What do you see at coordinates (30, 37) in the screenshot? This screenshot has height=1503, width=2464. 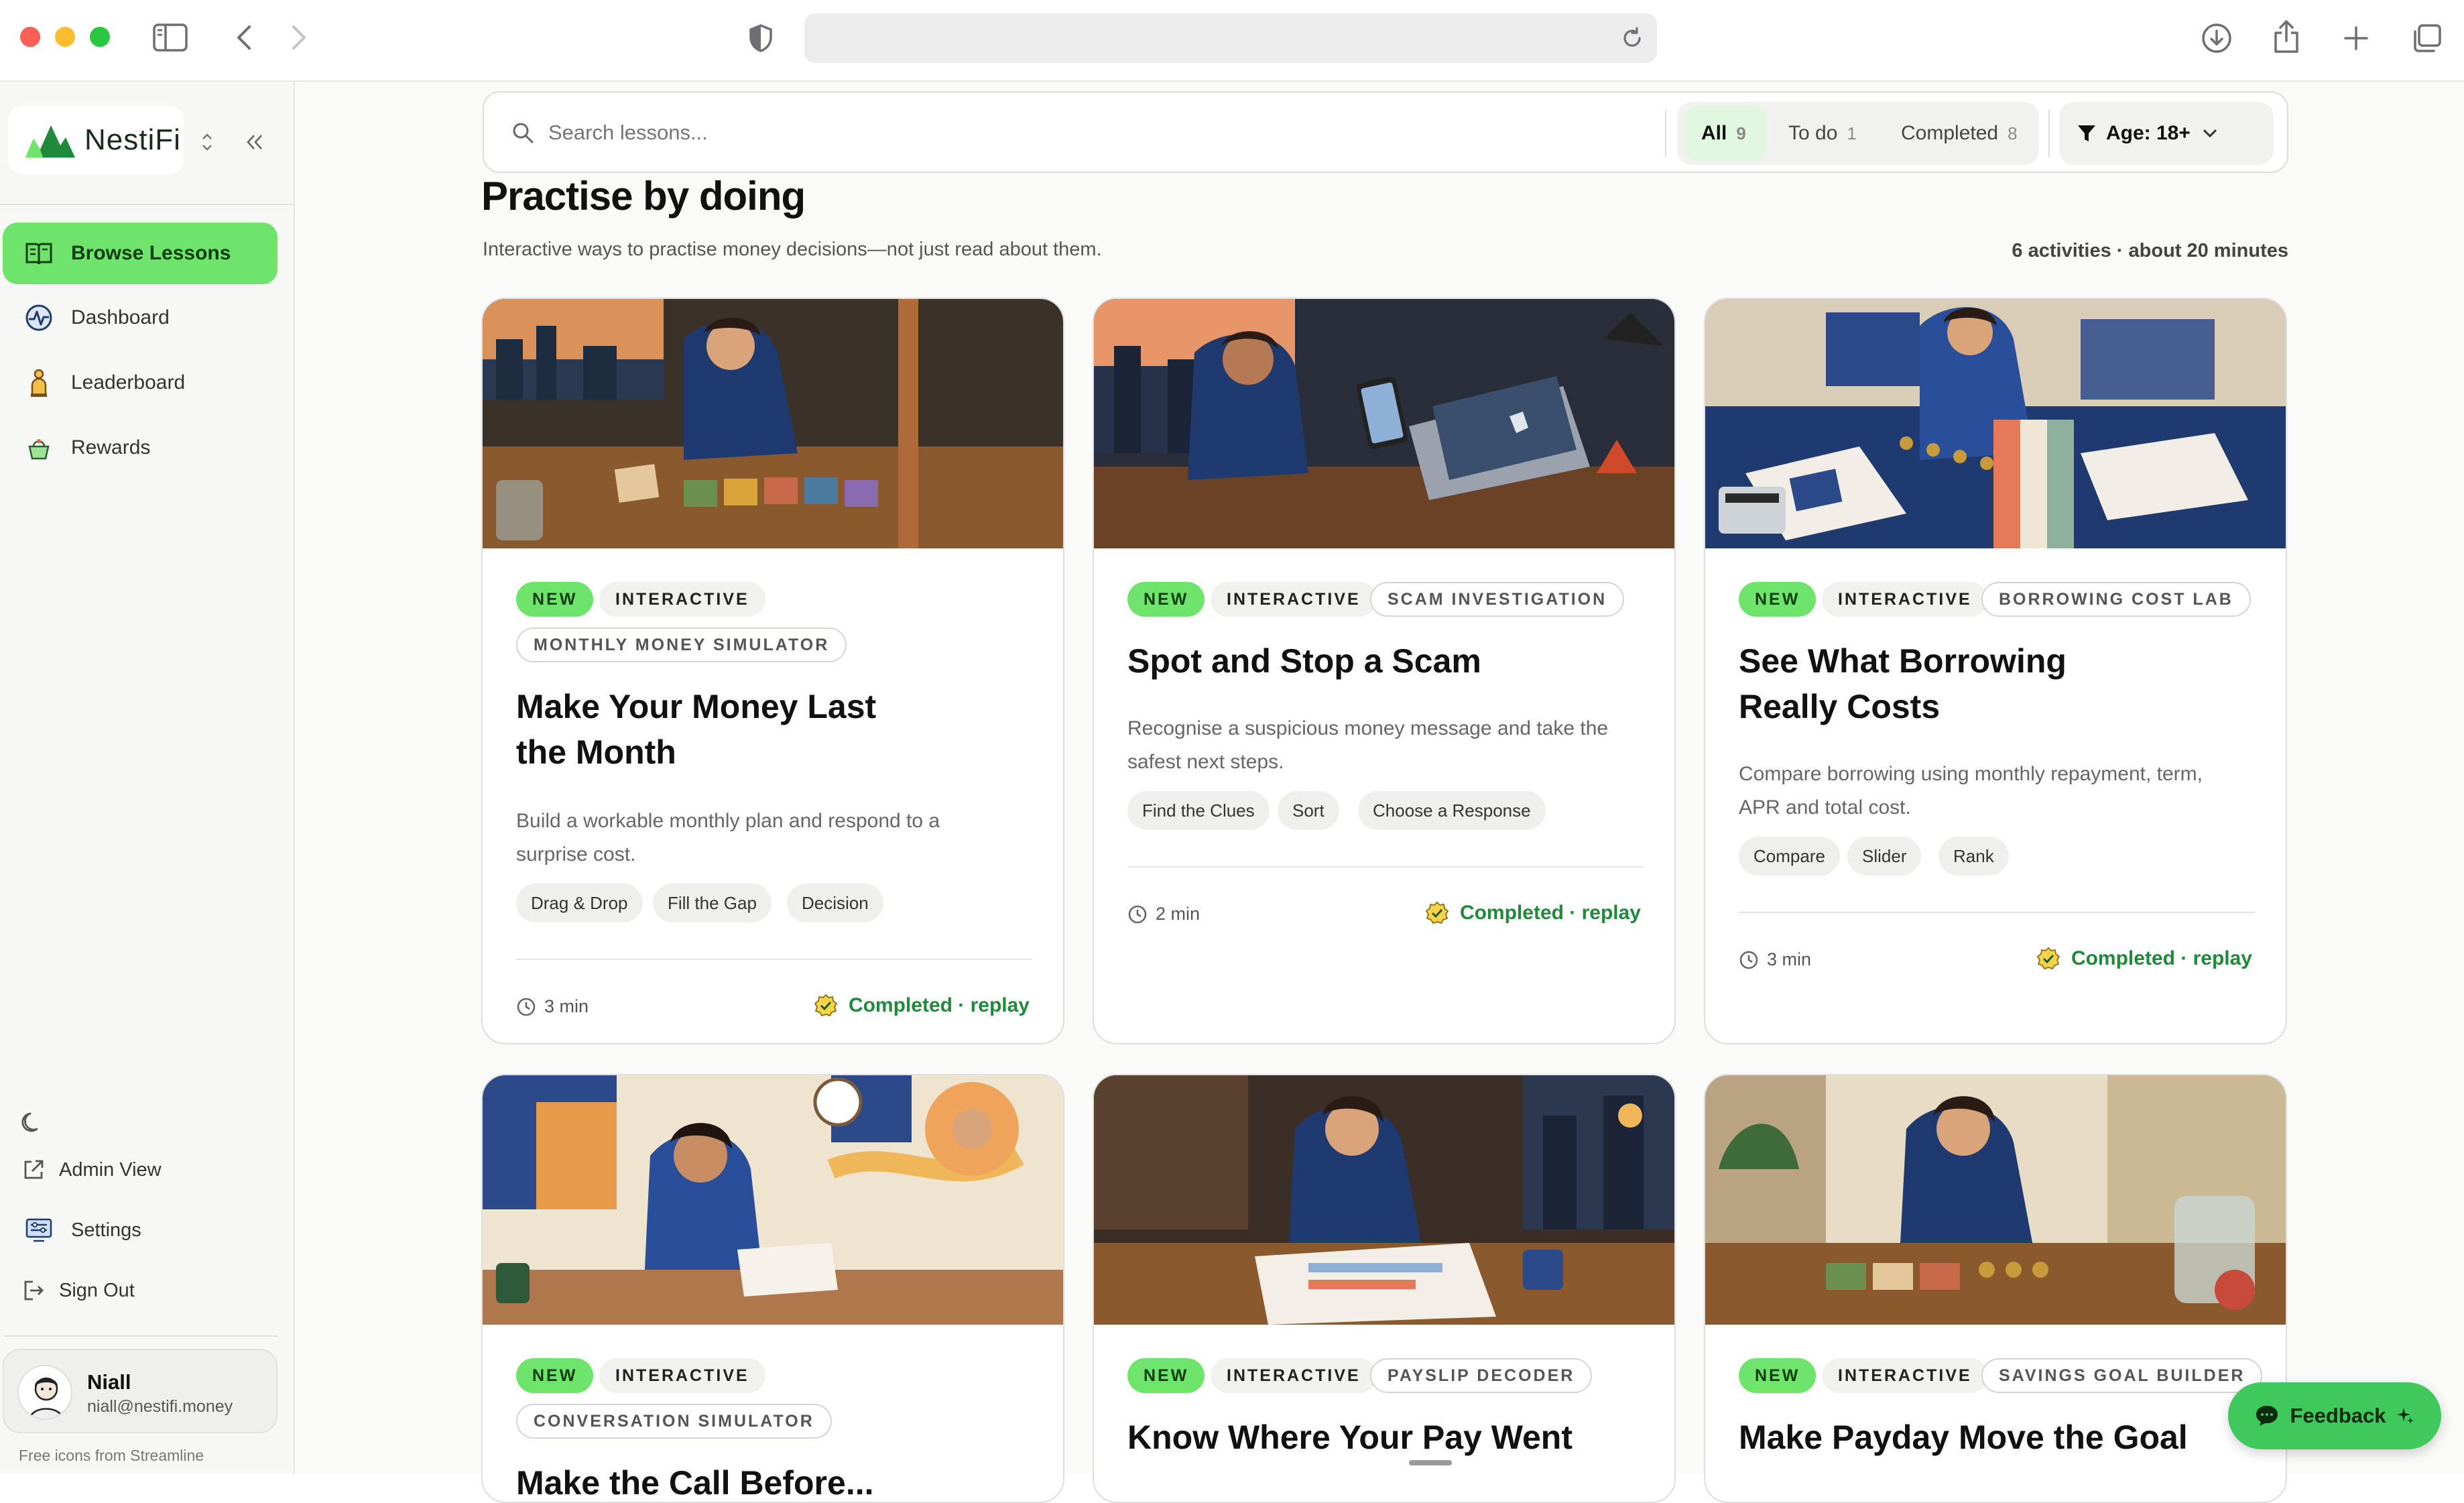 I see `close-window-button` at bounding box center [30, 37].